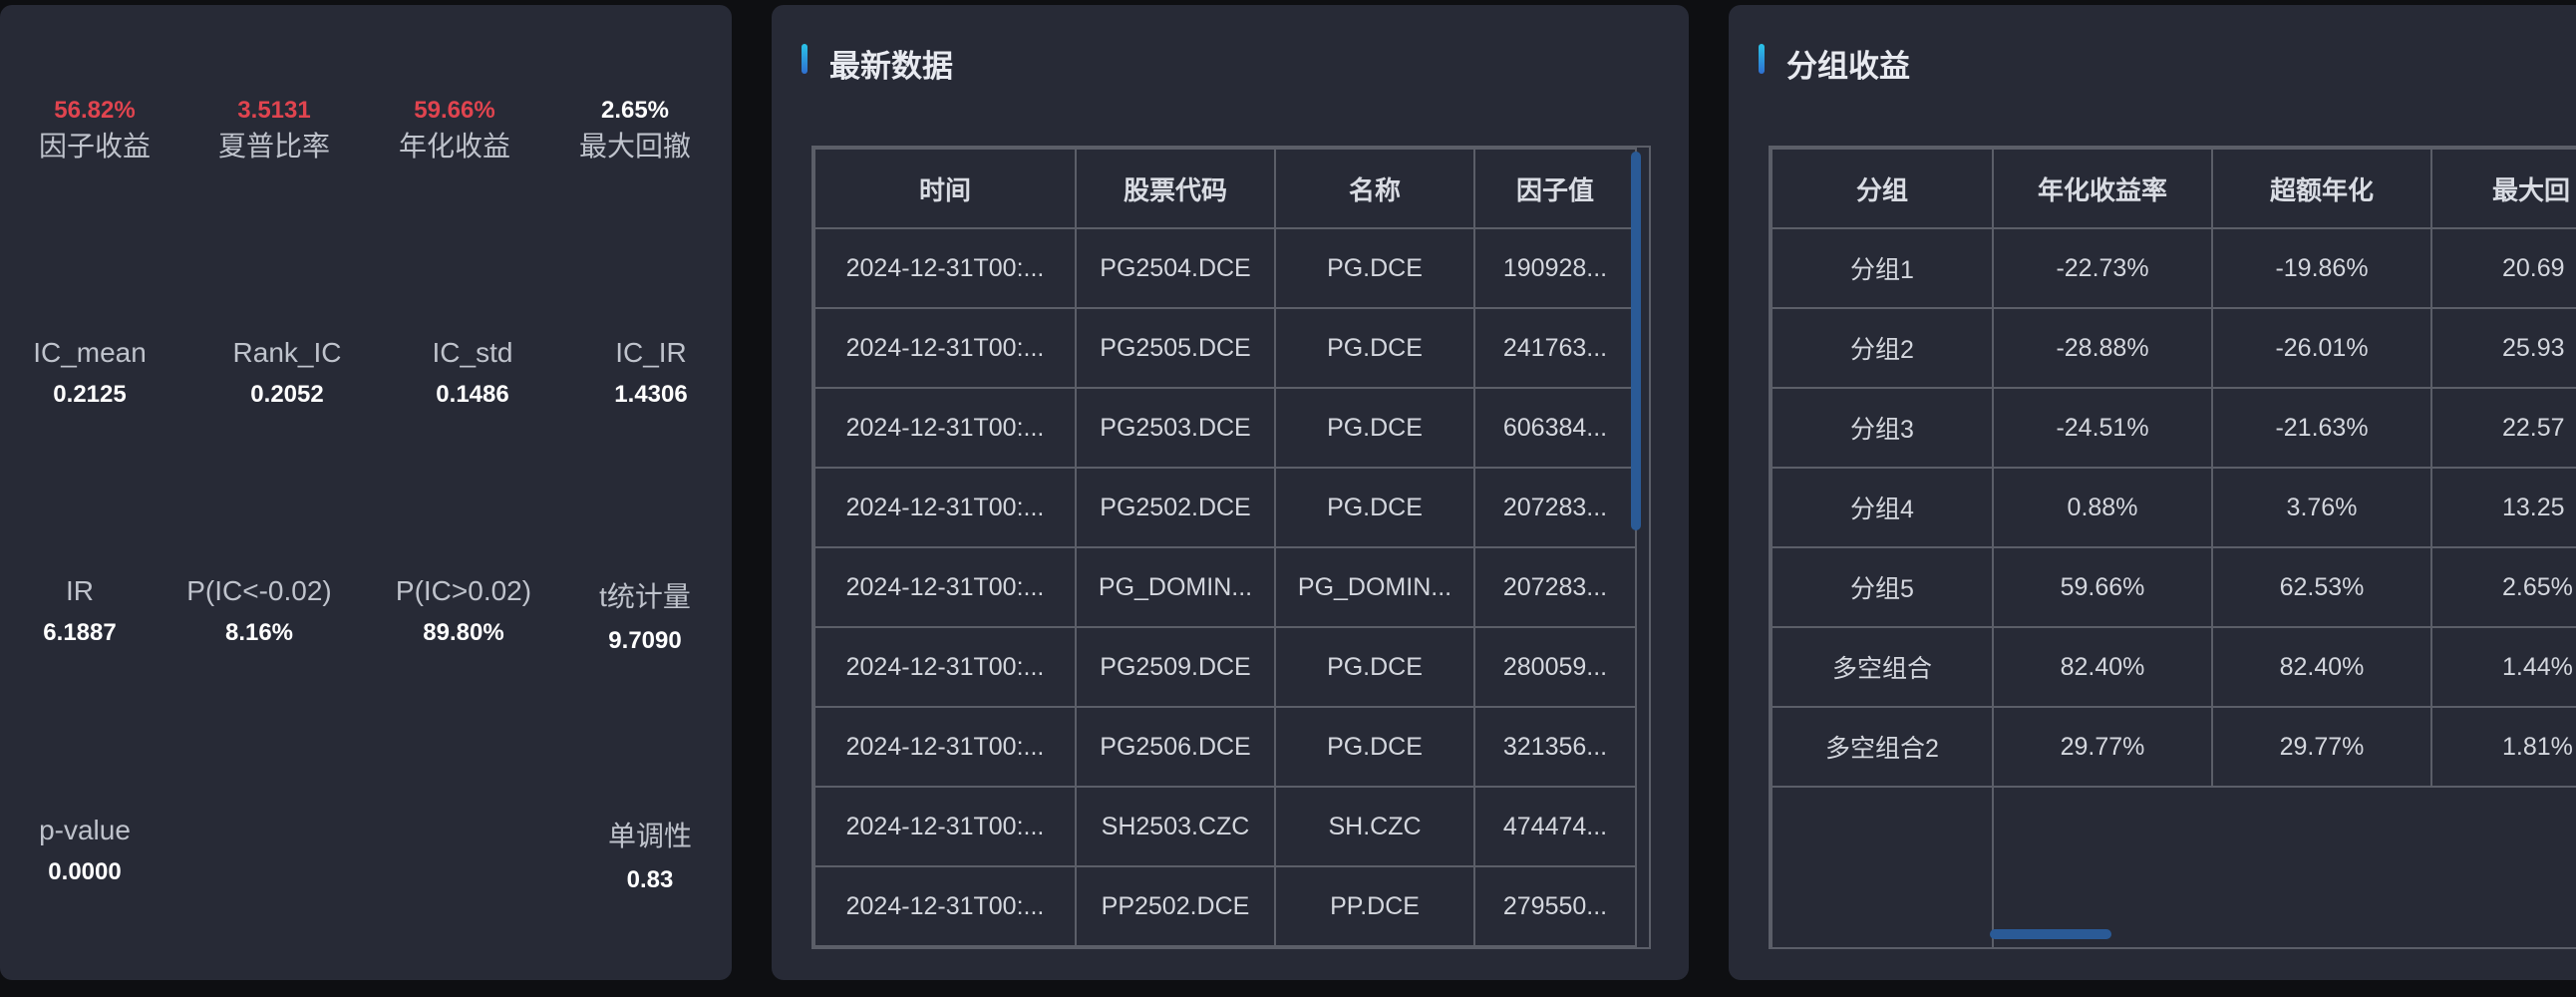 The width and height of the screenshot is (2576, 997). I want to click on cell-stock-code: PG2503.DCE, so click(1175, 428).